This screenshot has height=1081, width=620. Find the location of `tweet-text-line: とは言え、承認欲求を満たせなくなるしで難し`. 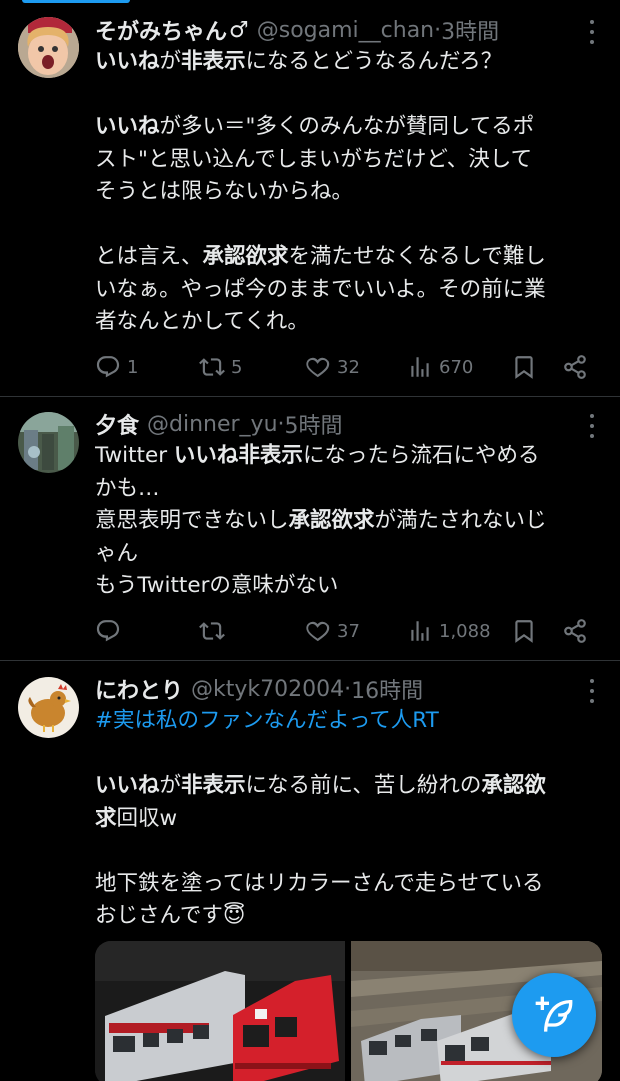

tweet-text-line: とは言え、承認欲求を満たせなくなるしで難し is located at coordinates (348, 257).